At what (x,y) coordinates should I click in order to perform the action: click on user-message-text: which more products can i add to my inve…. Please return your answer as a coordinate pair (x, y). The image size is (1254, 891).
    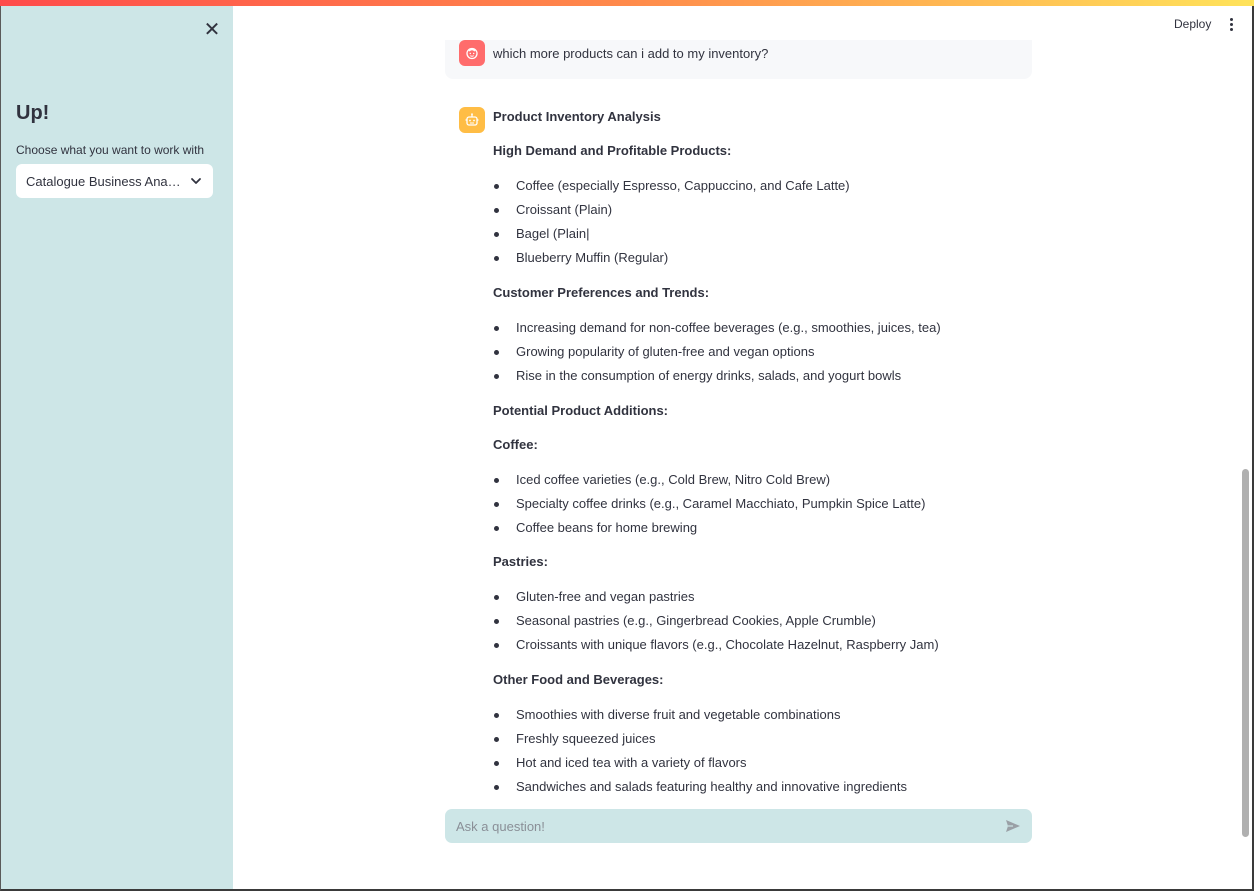
    Looking at the image, I should click on (631, 53).